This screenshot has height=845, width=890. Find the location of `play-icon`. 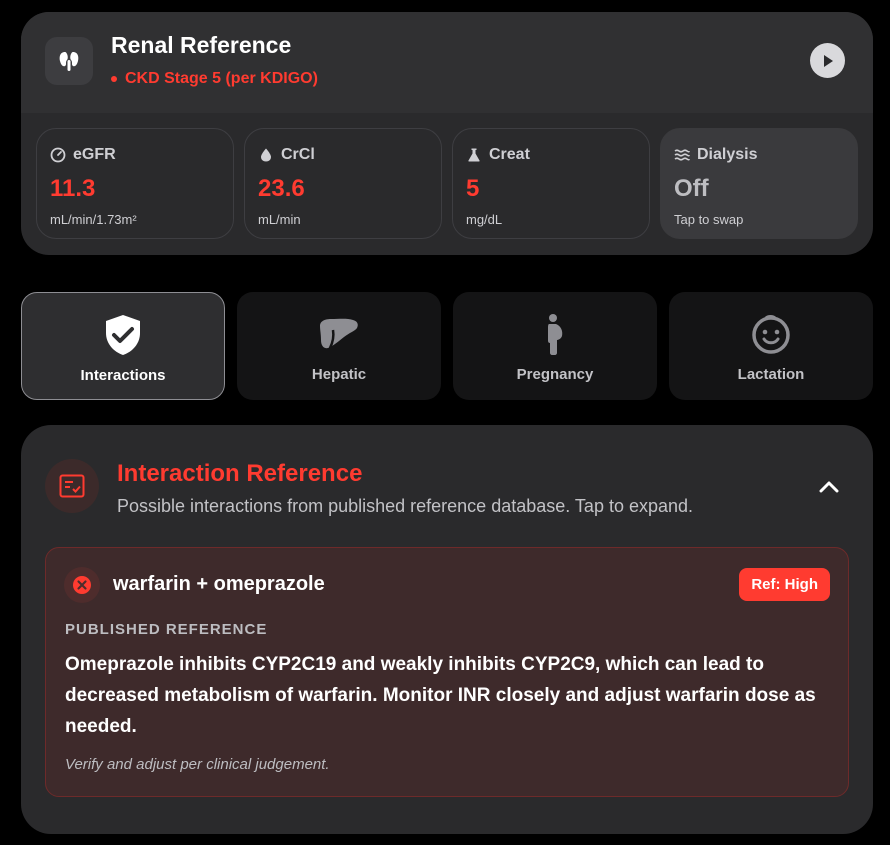

play-icon is located at coordinates (828, 60).